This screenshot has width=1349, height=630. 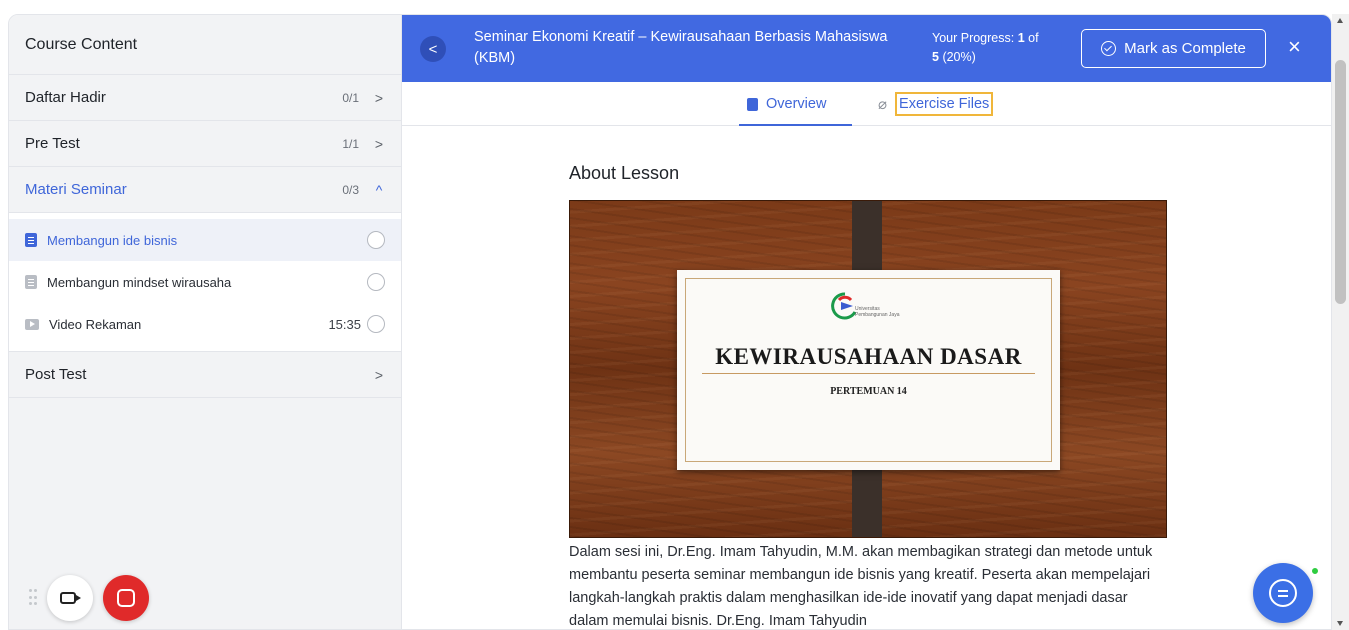 What do you see at coordinates (1021, 38) in the screenshot?
I see `progress-value: 1` at bounding box center [1021, 38].